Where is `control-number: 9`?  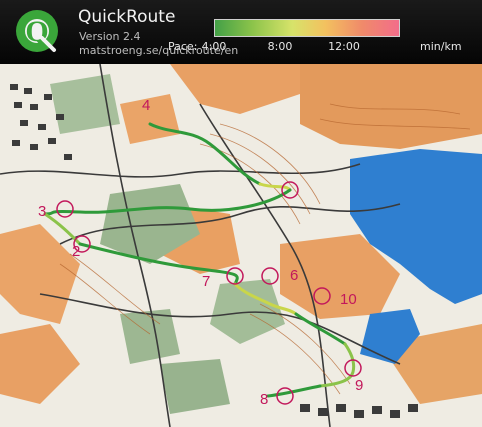 control-number: 9 is located at coordinates (359, 385).